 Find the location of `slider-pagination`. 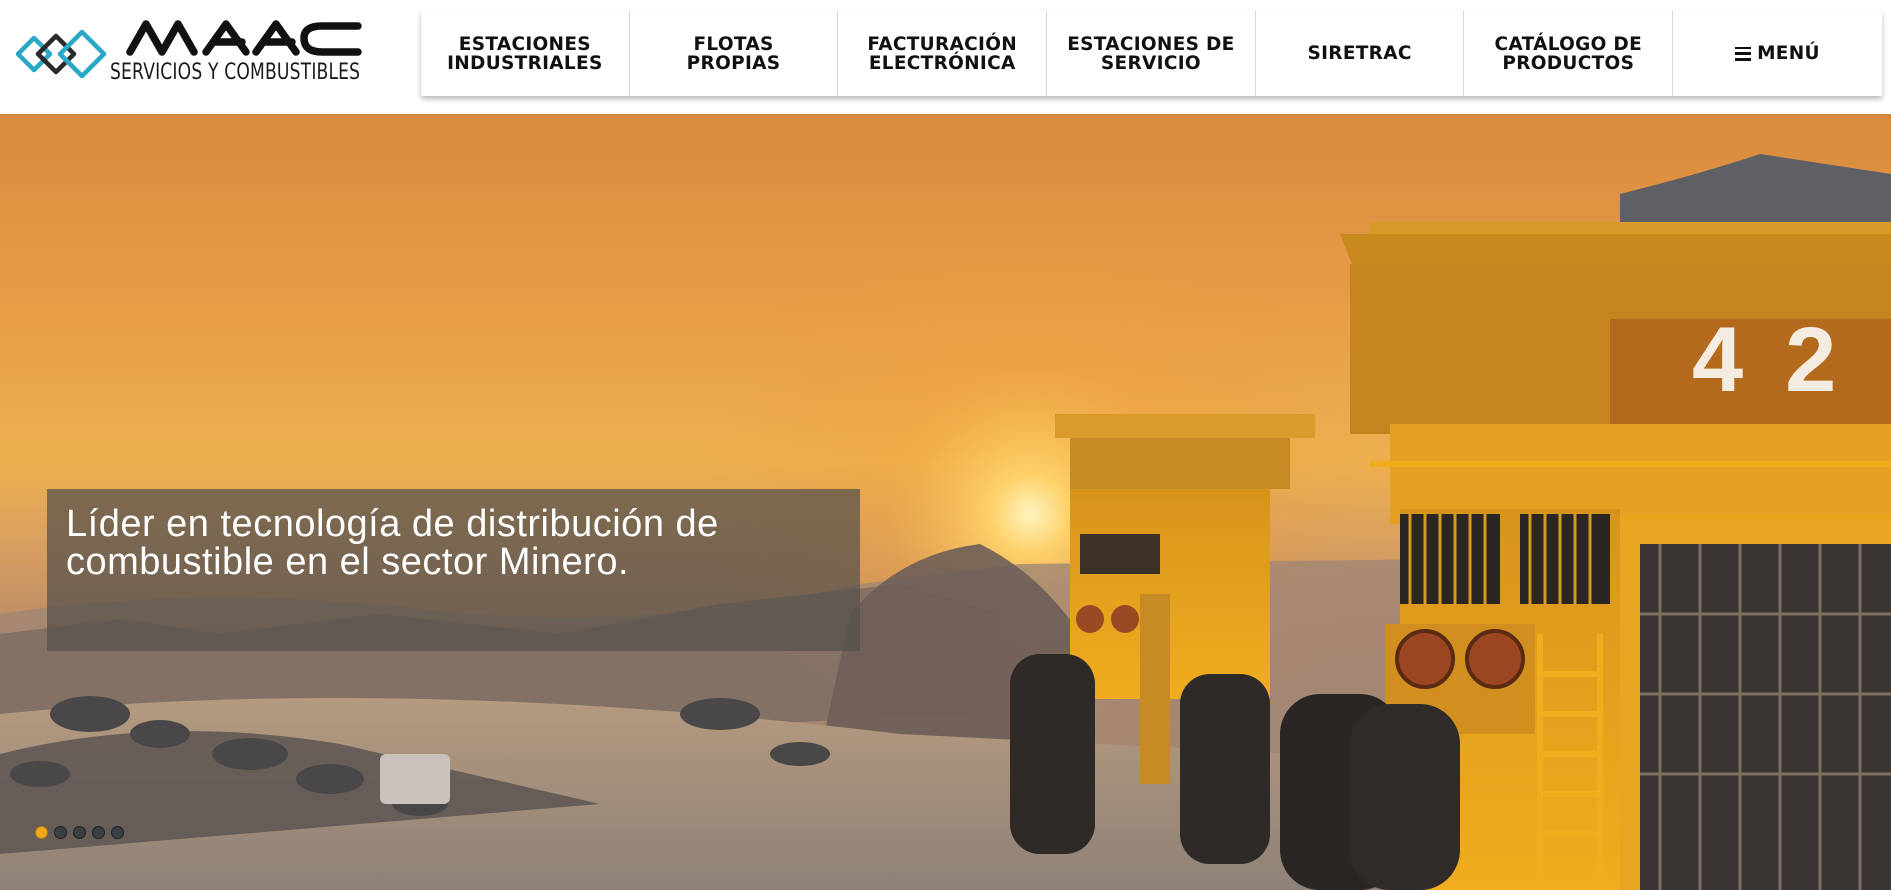

slider-pagination is located at coordinates (79, 832).